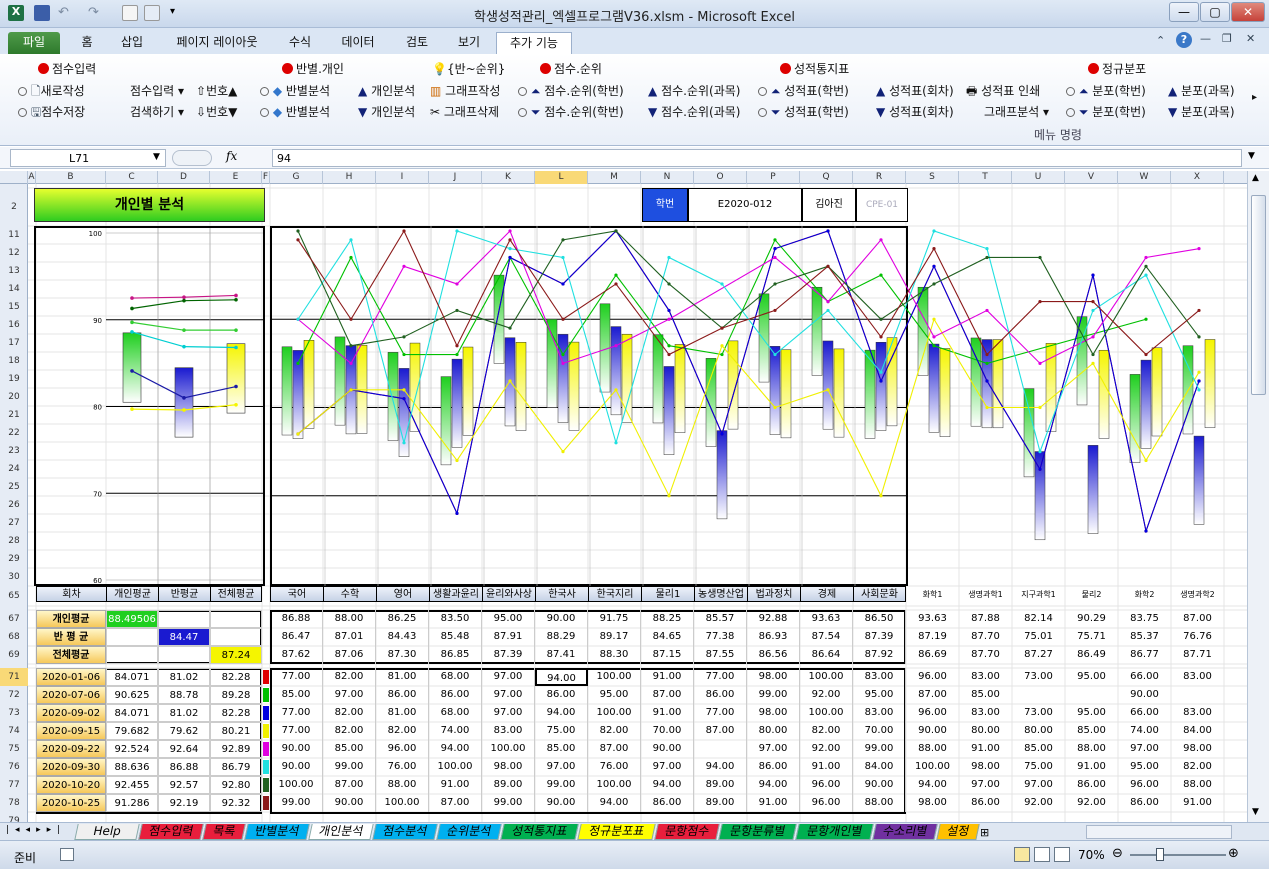 This screenshot has height=869, width=1269. I want to click on tab-home: 홈, so click(87, 43).